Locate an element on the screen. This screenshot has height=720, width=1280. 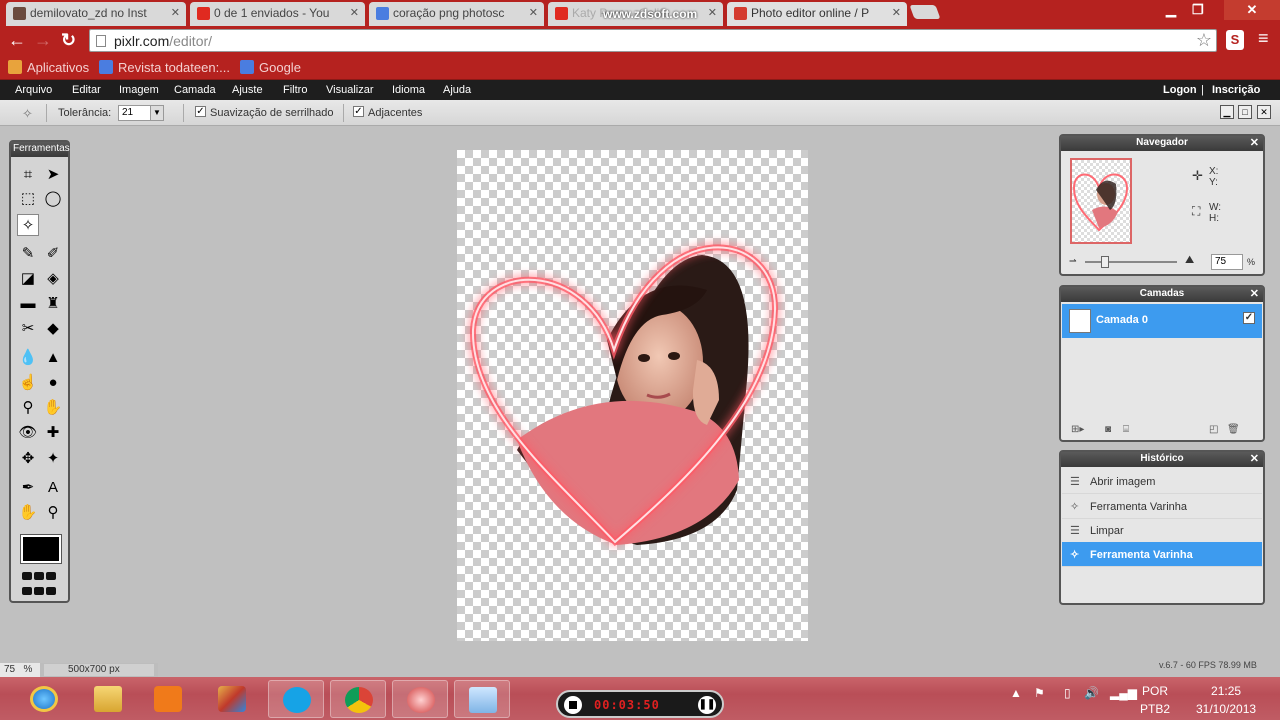
lasso-icon: ◯ is located at coordinates (53, 199).